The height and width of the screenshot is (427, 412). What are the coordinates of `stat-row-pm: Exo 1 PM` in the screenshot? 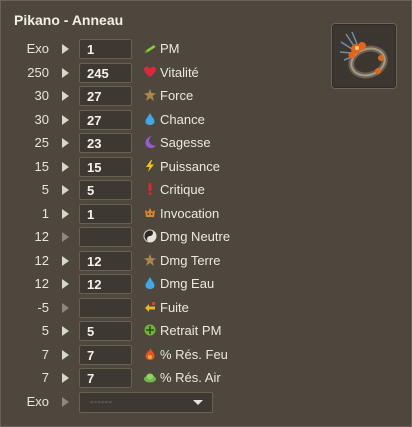 It's located at (161, 50).